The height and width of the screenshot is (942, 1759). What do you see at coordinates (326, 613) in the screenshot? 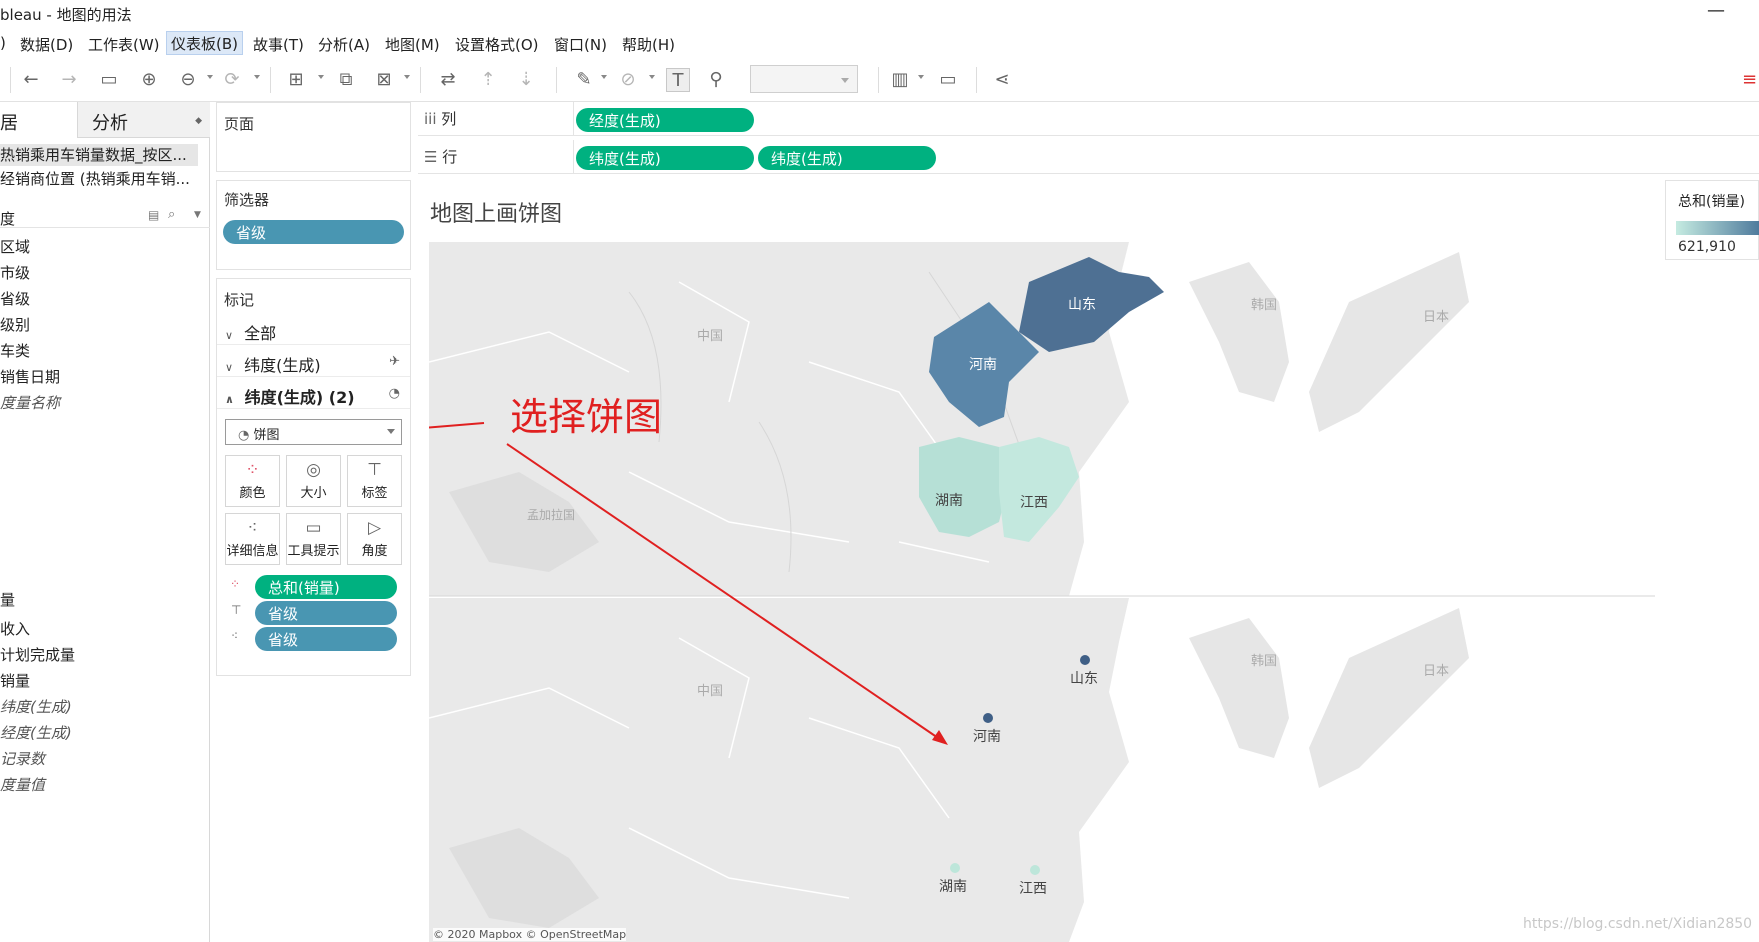
I see `encoding-pill-label: 省级` at bounding box center [326, 613].